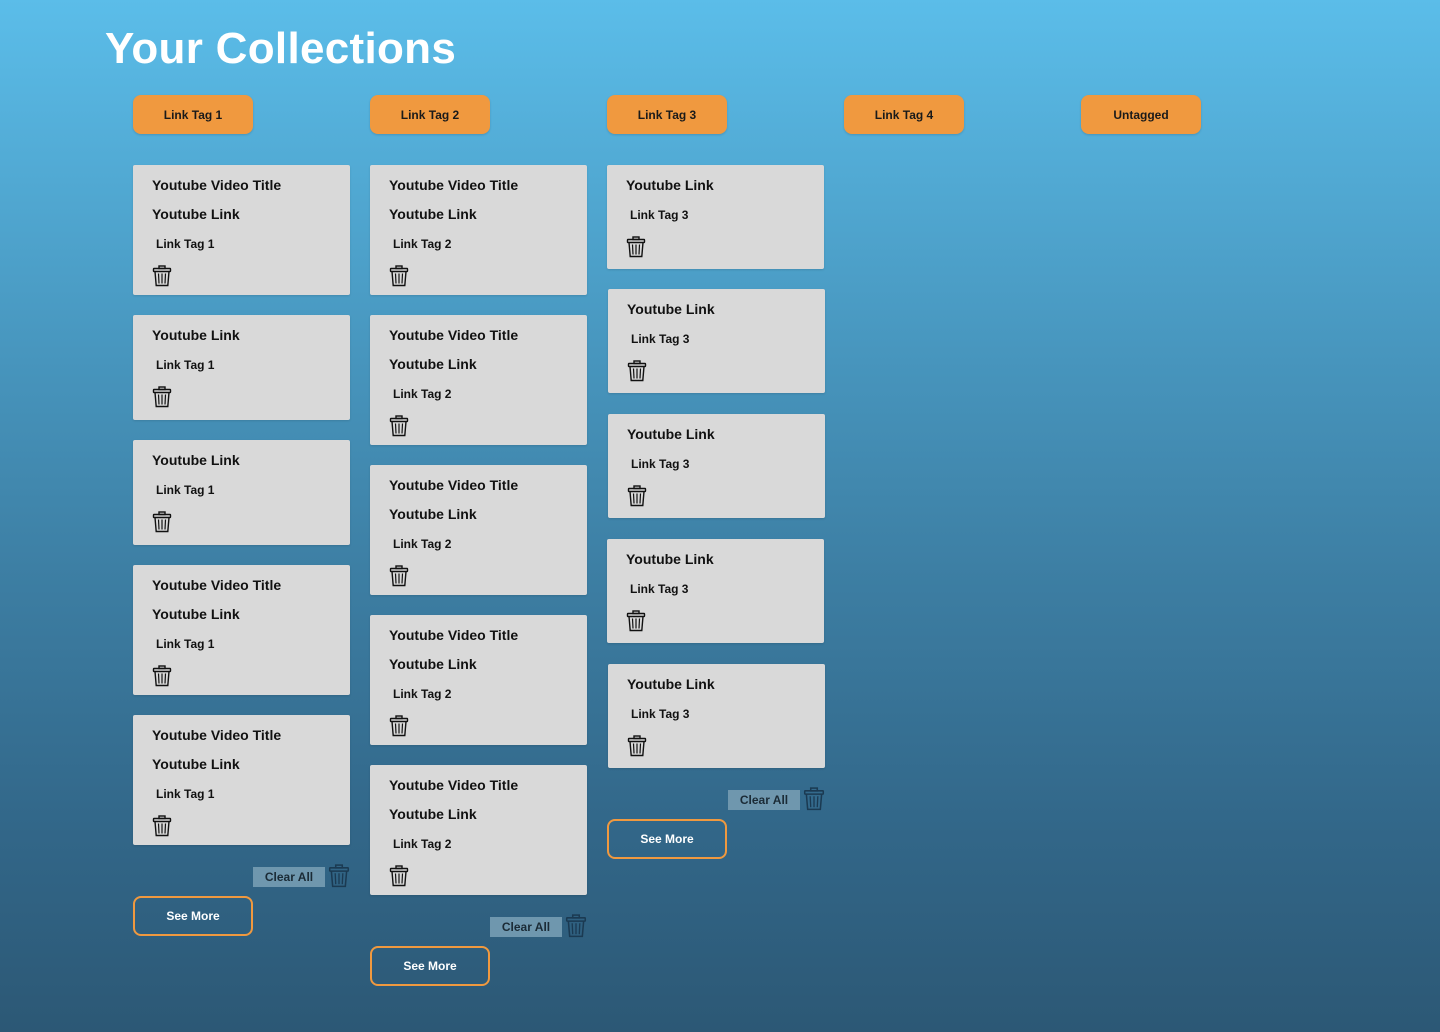  I want to click on tag-button-untagged: Untagged, so click(1141, 114).